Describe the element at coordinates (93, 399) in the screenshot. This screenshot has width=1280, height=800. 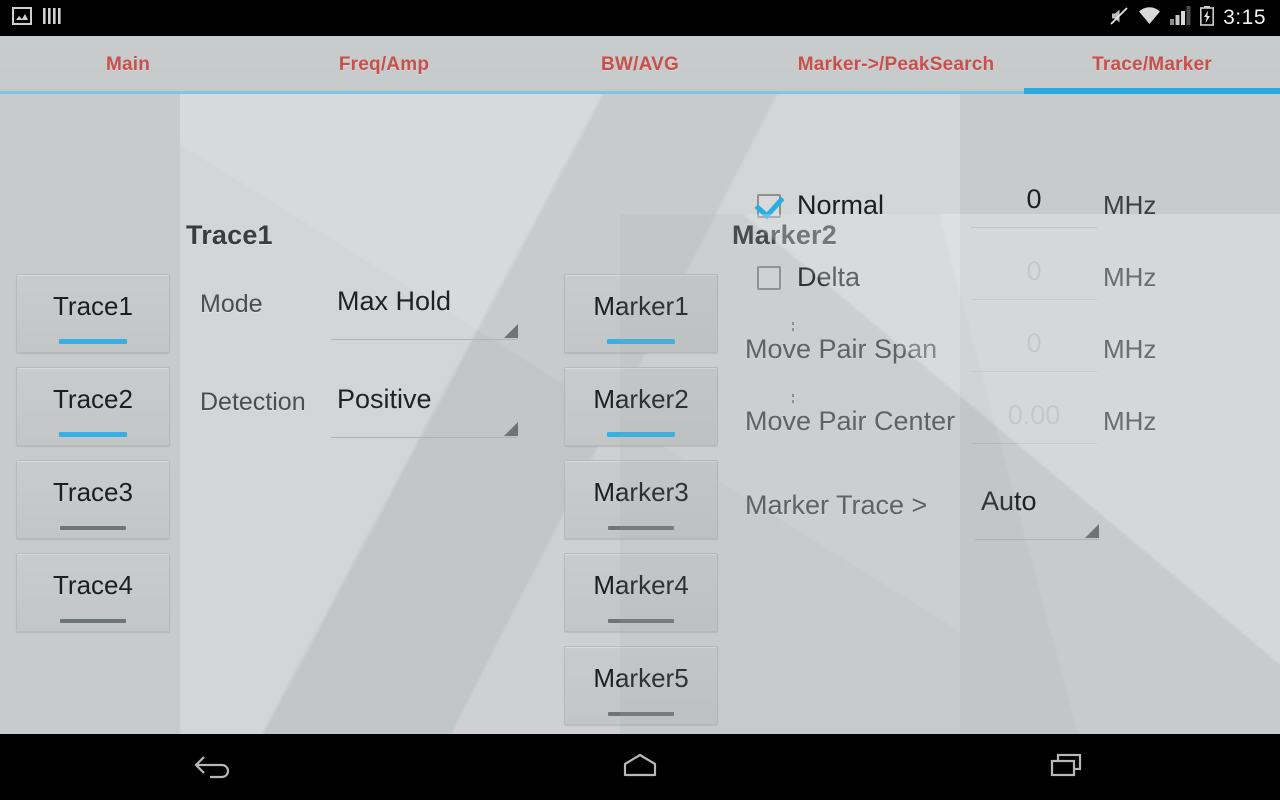
I see `trace-button-label: Trace2` at that location.